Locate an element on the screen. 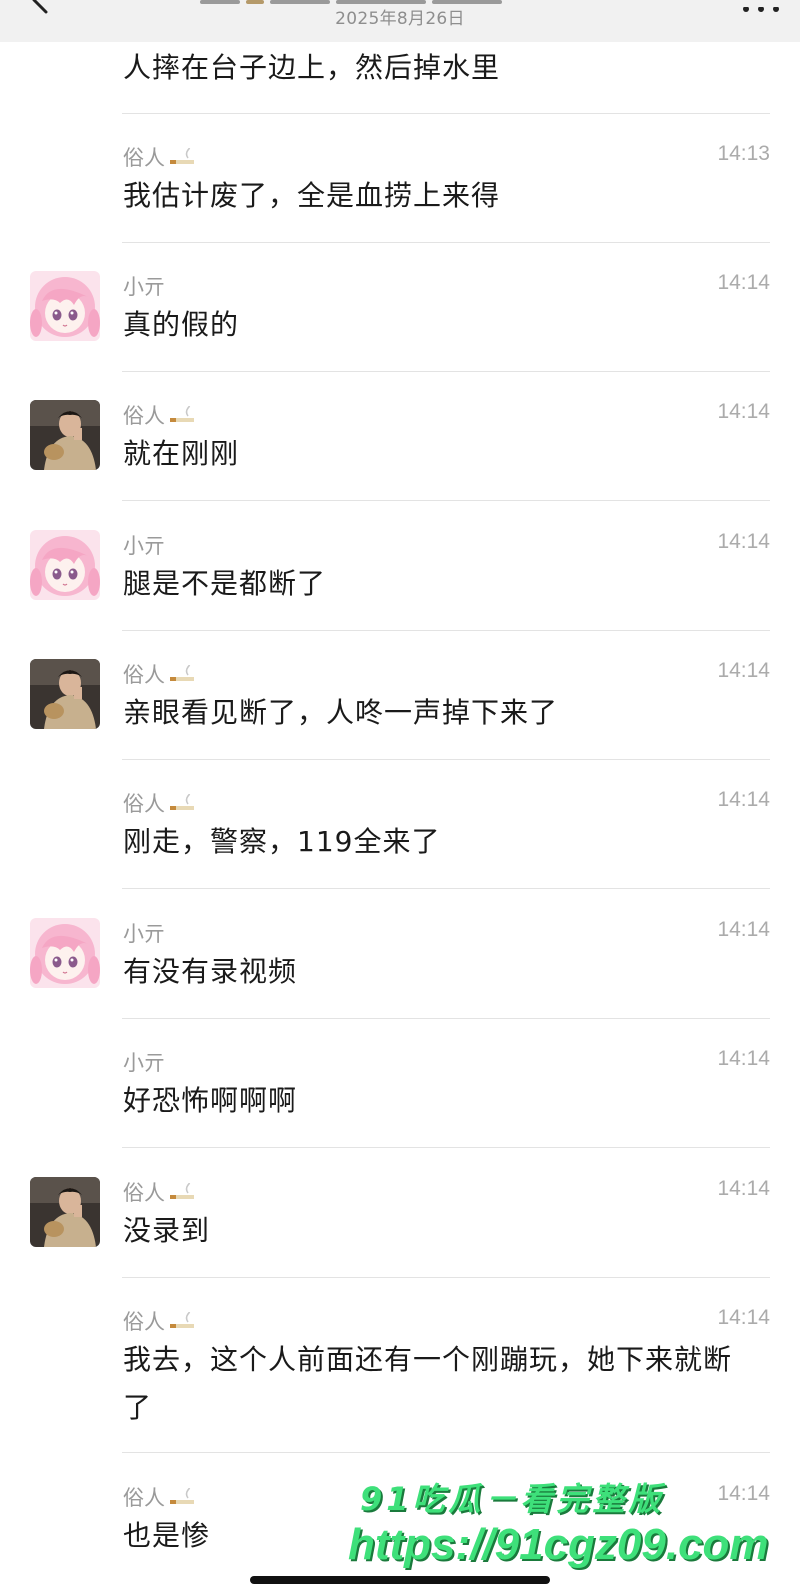 This screenshot has width=800, height=1593. message-text: 我去，这个人前面还有一个刚蹦玩，她下来就断了 is located at coordinates (428, 1383).